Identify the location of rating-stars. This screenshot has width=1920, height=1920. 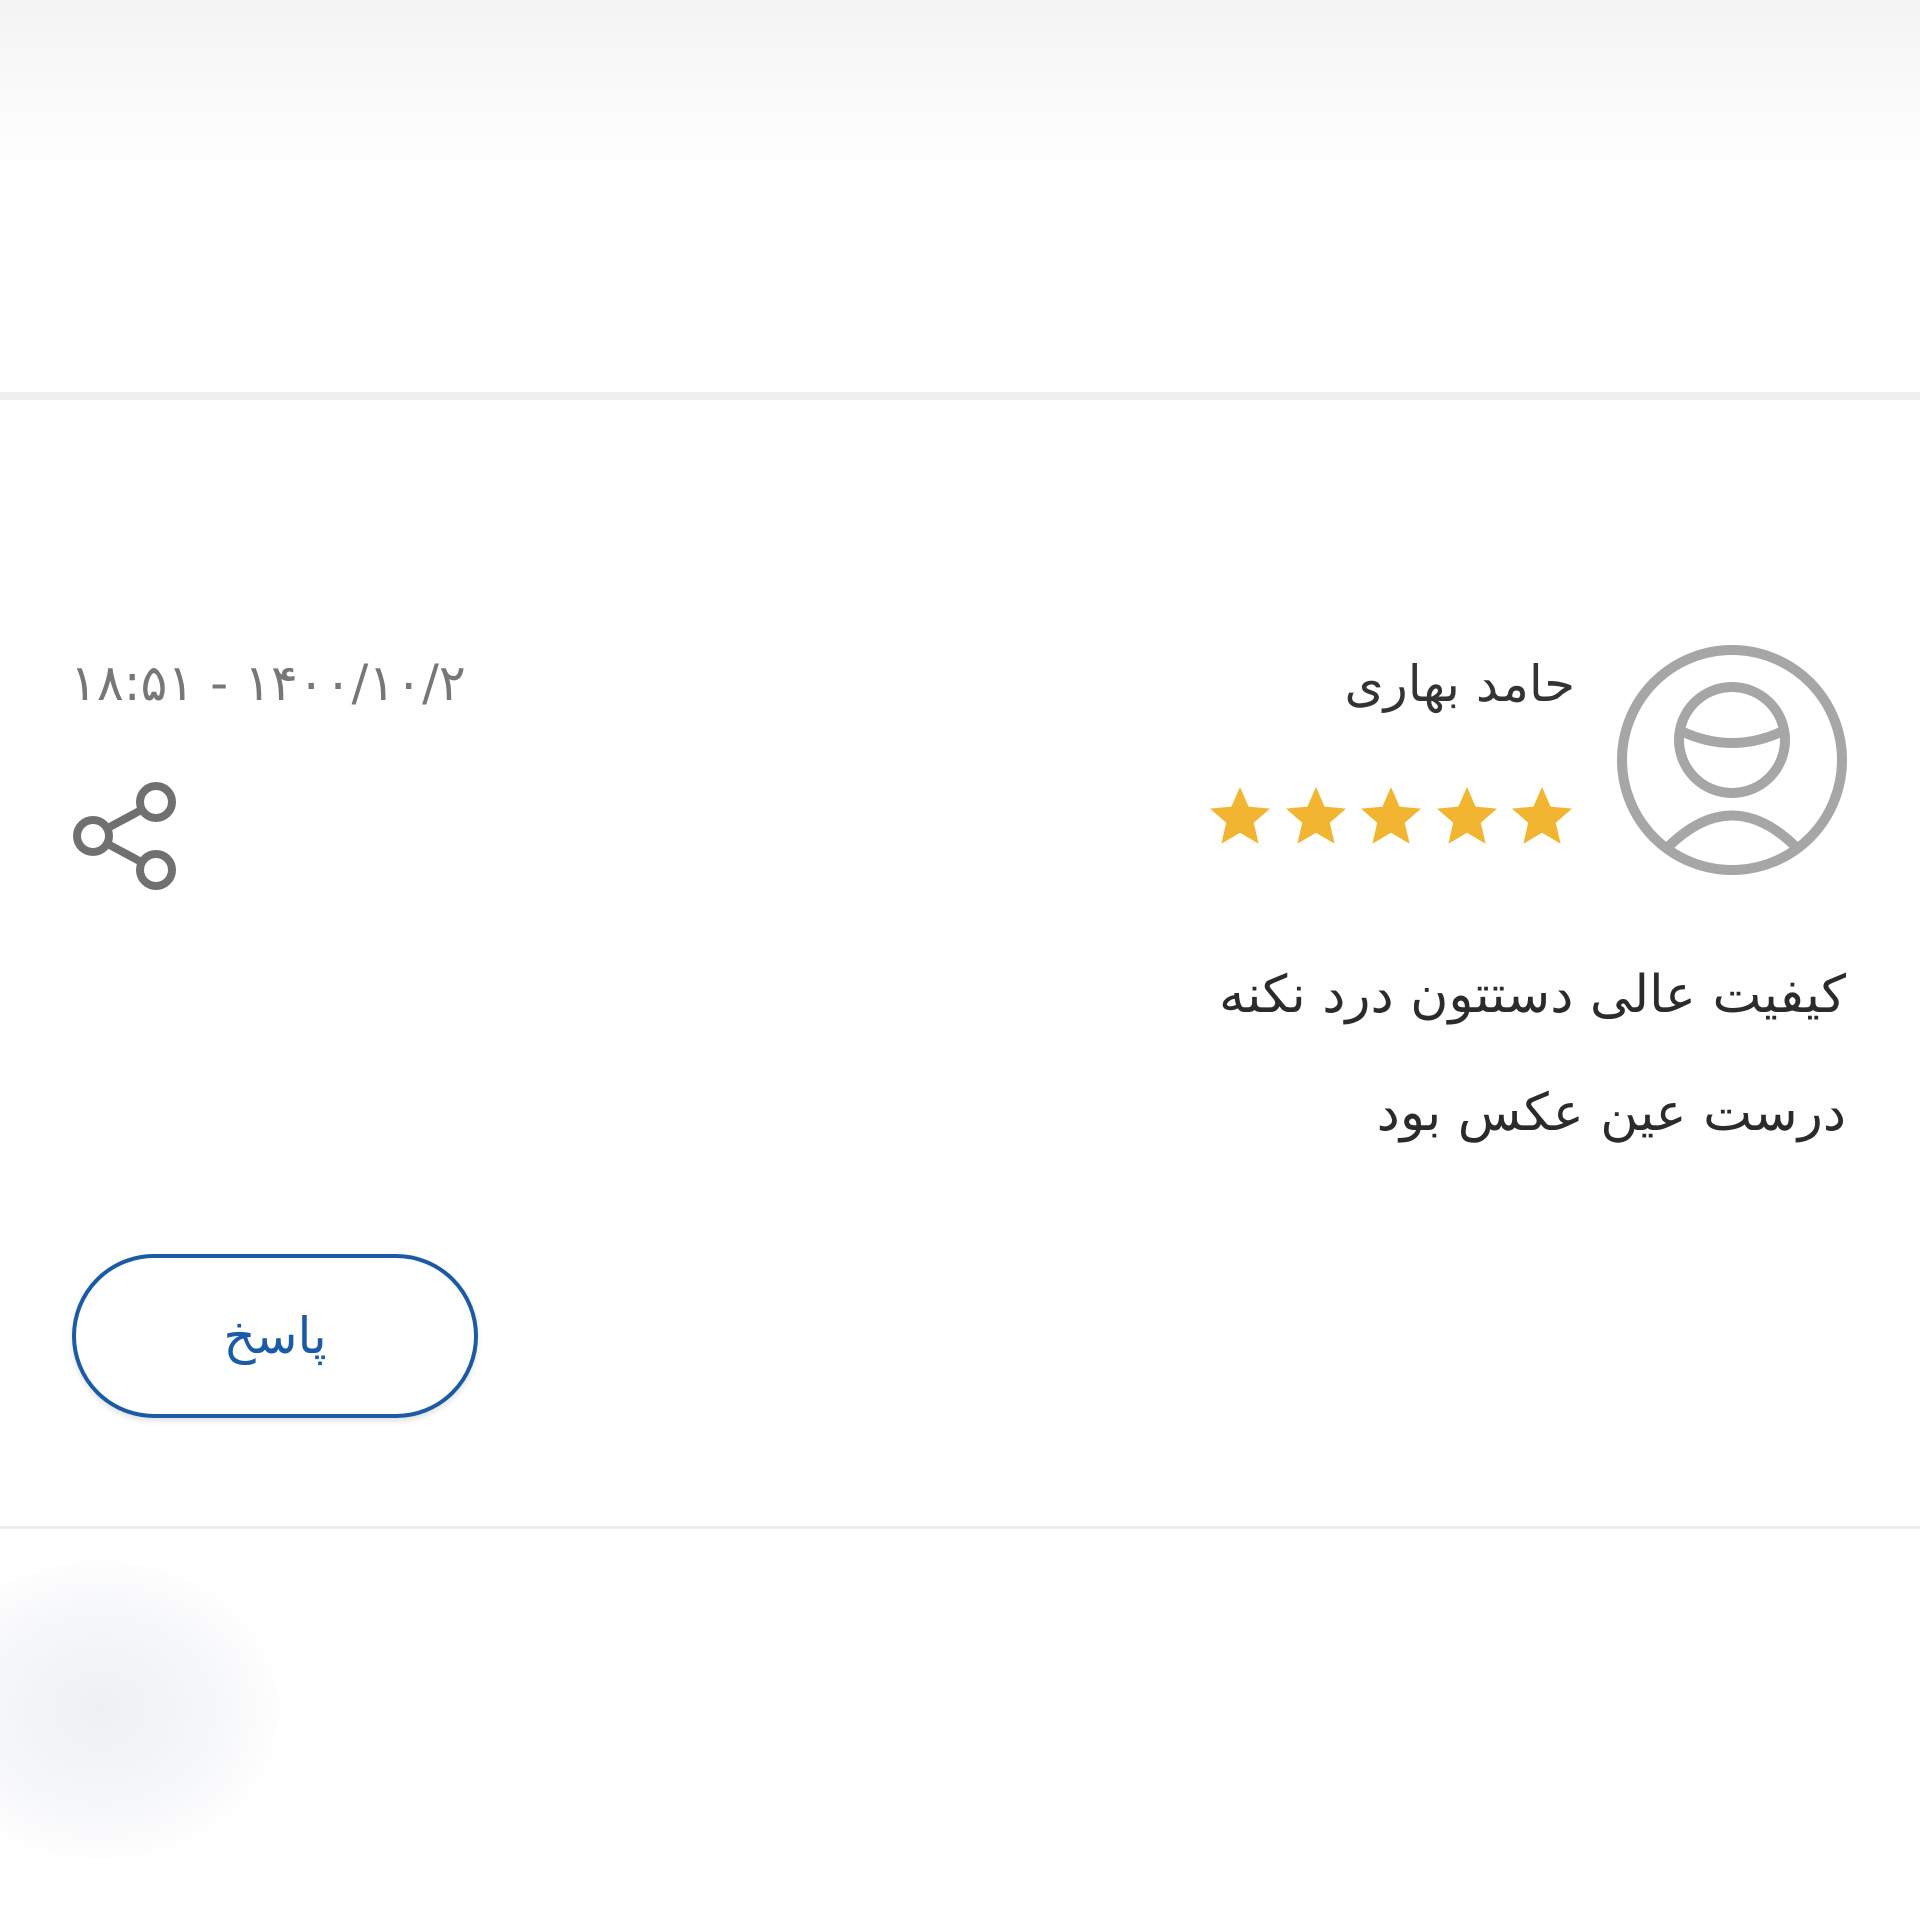
(1391, 819).